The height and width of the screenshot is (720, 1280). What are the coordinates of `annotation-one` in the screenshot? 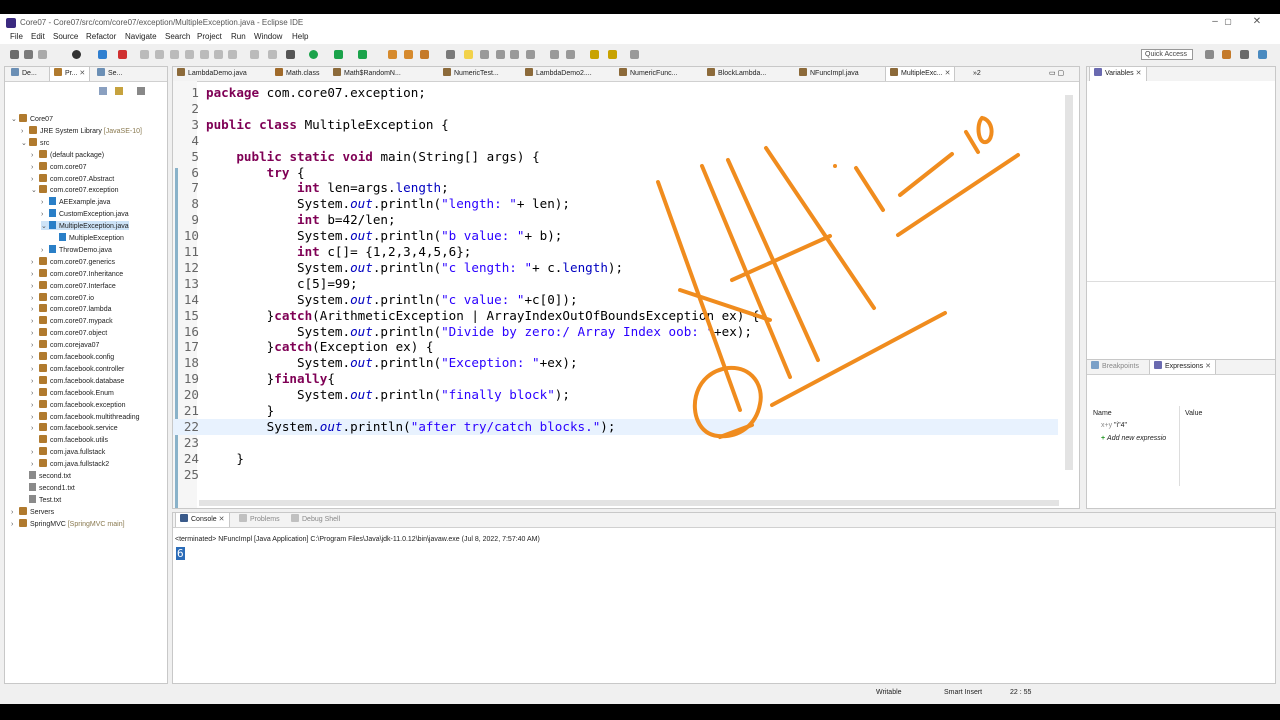 It's located at (869, 189).